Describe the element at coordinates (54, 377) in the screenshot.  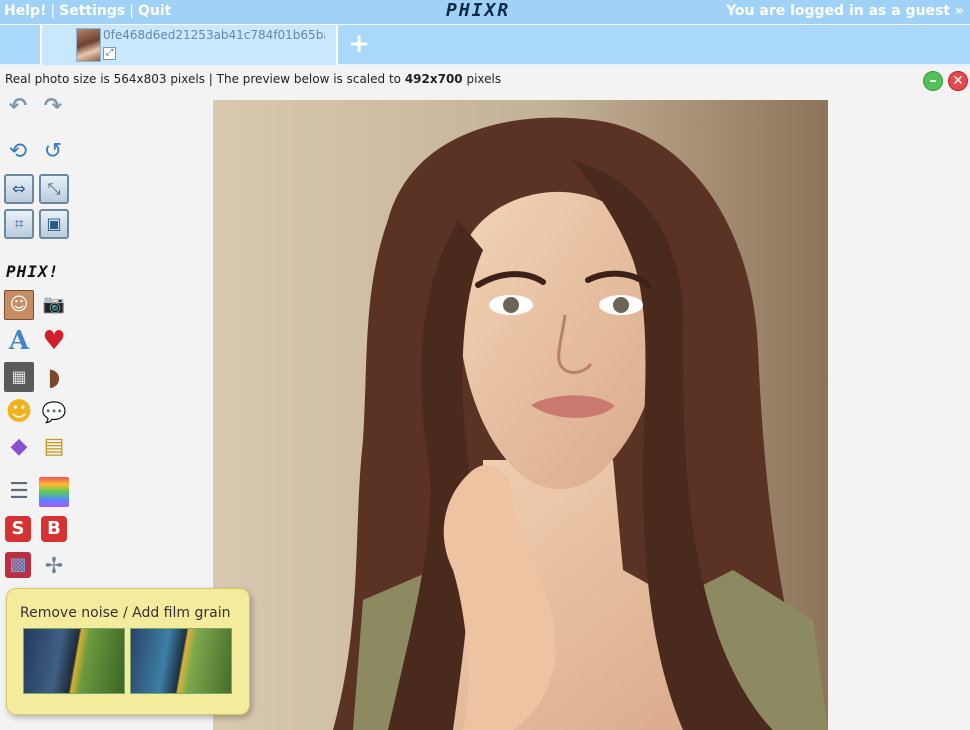
I see `hair-icon: ◗` at that location.